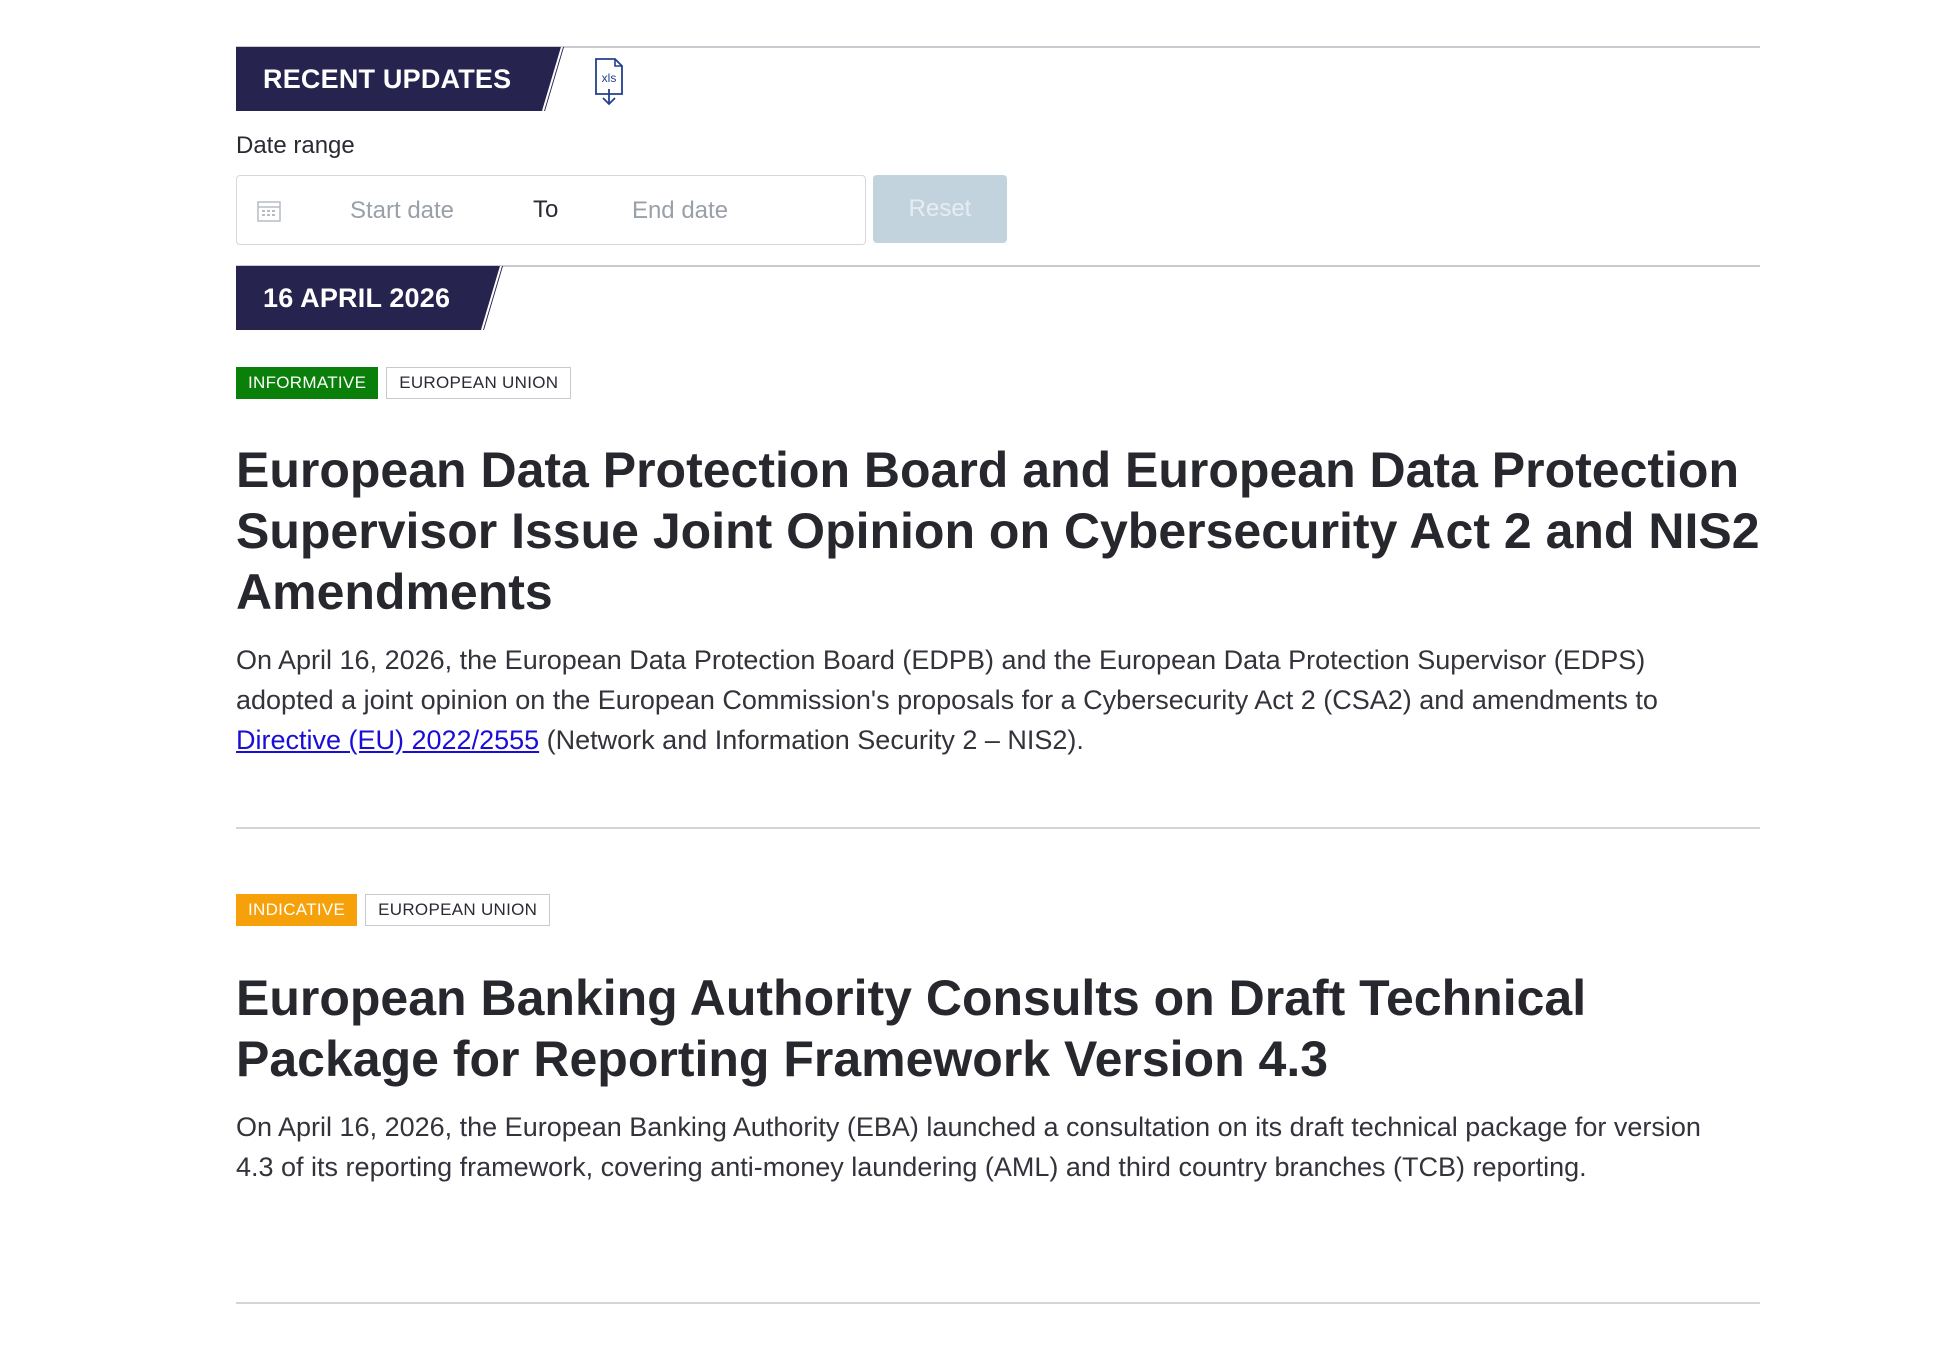  What do you see at coordinates (490, 298) in the screenshot?
I see `date-group-slant` at bounding box center [490, 298].